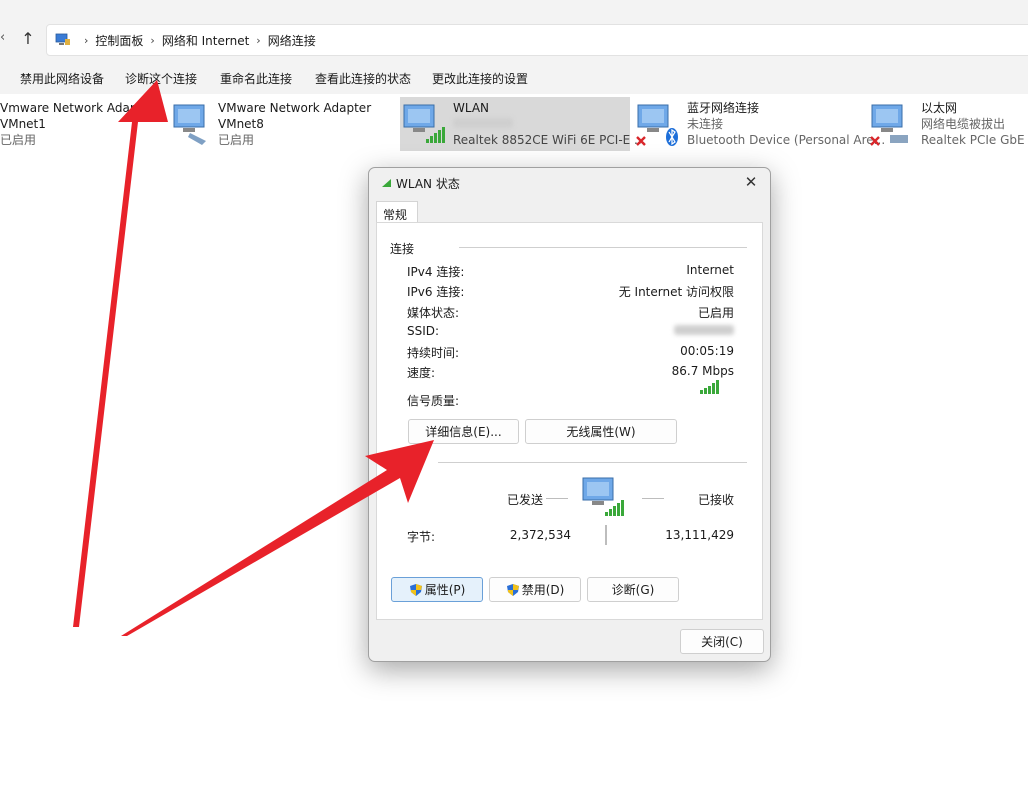 This screenshot has height=800, width=1028. I want to click on disable-button-label: 禁用(D), so click(543, 590).